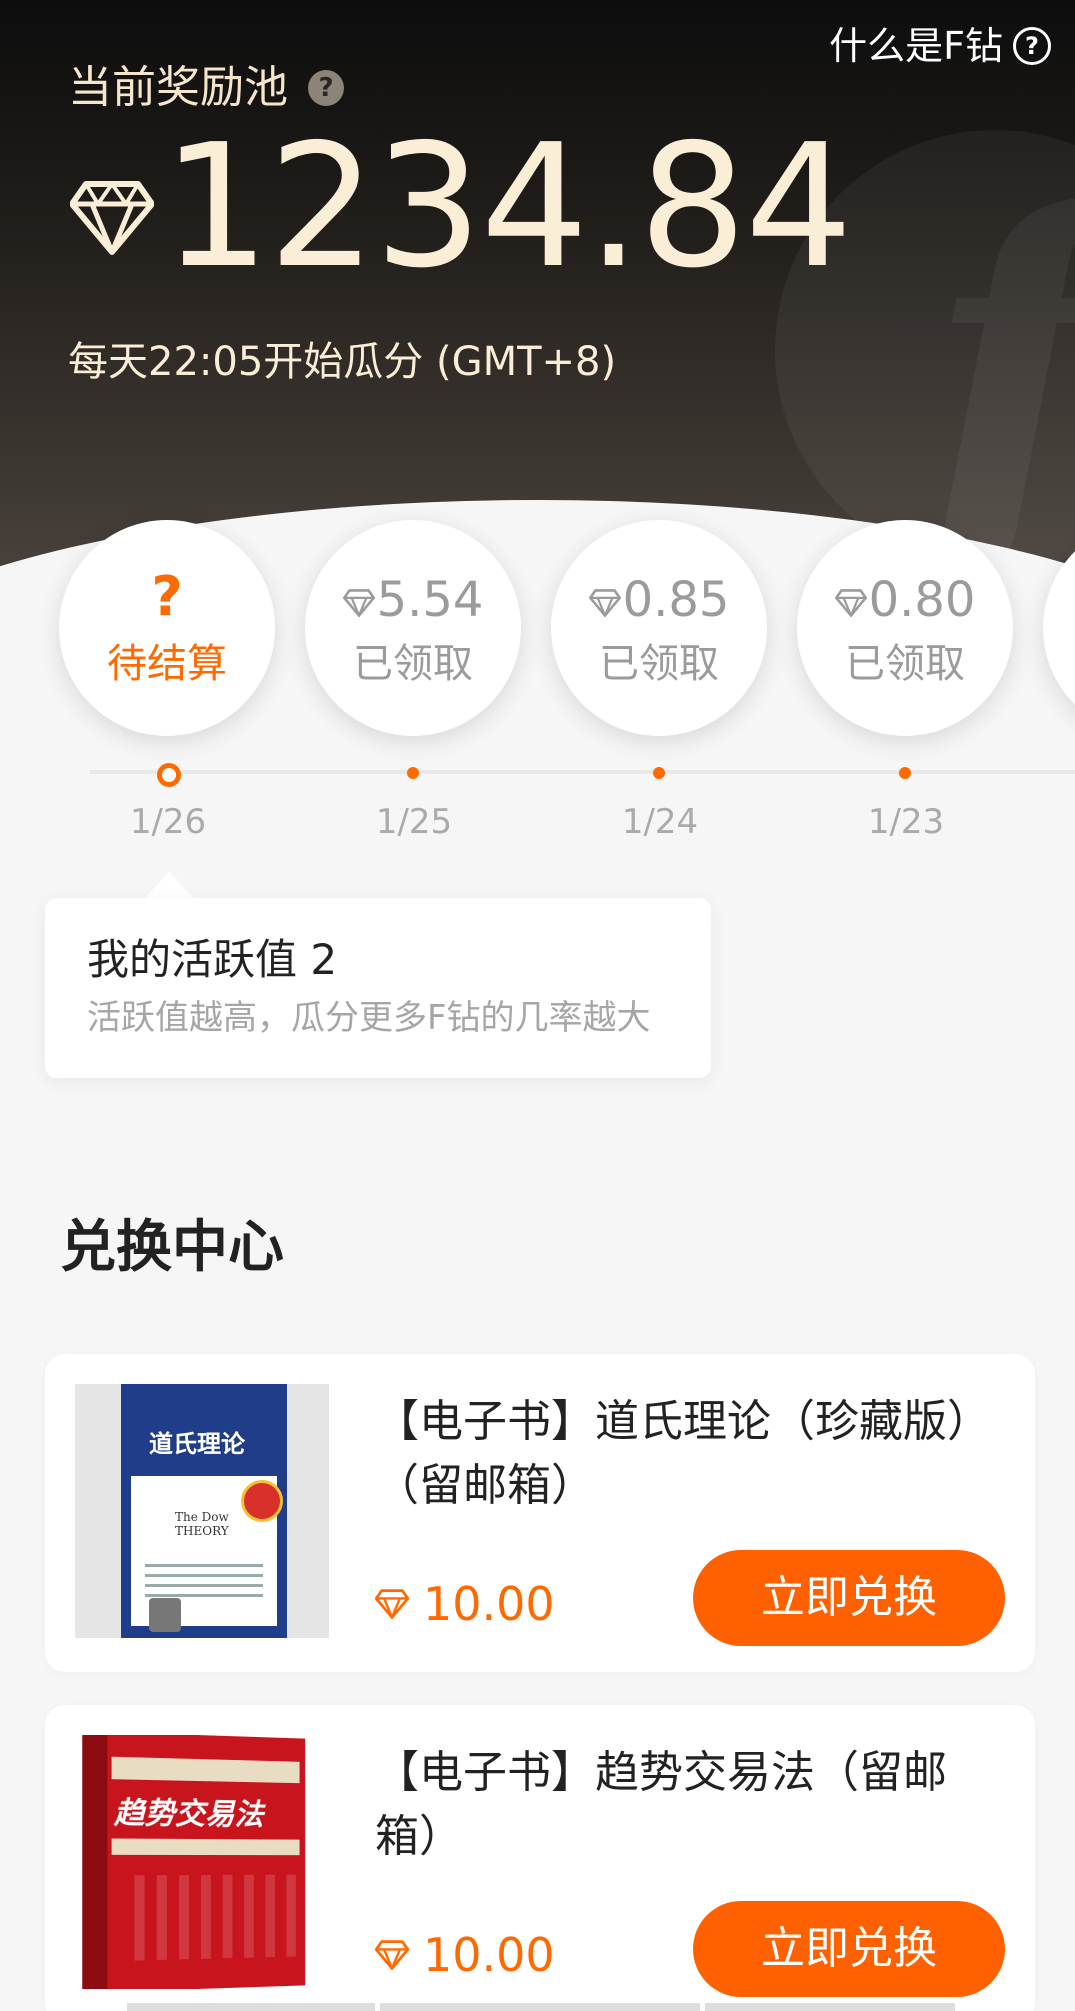  What do you see at coordinates (189, 1810) in the screenshot?
I see `cover-title: 趋势交易法` at bounding box center [189, 1810].